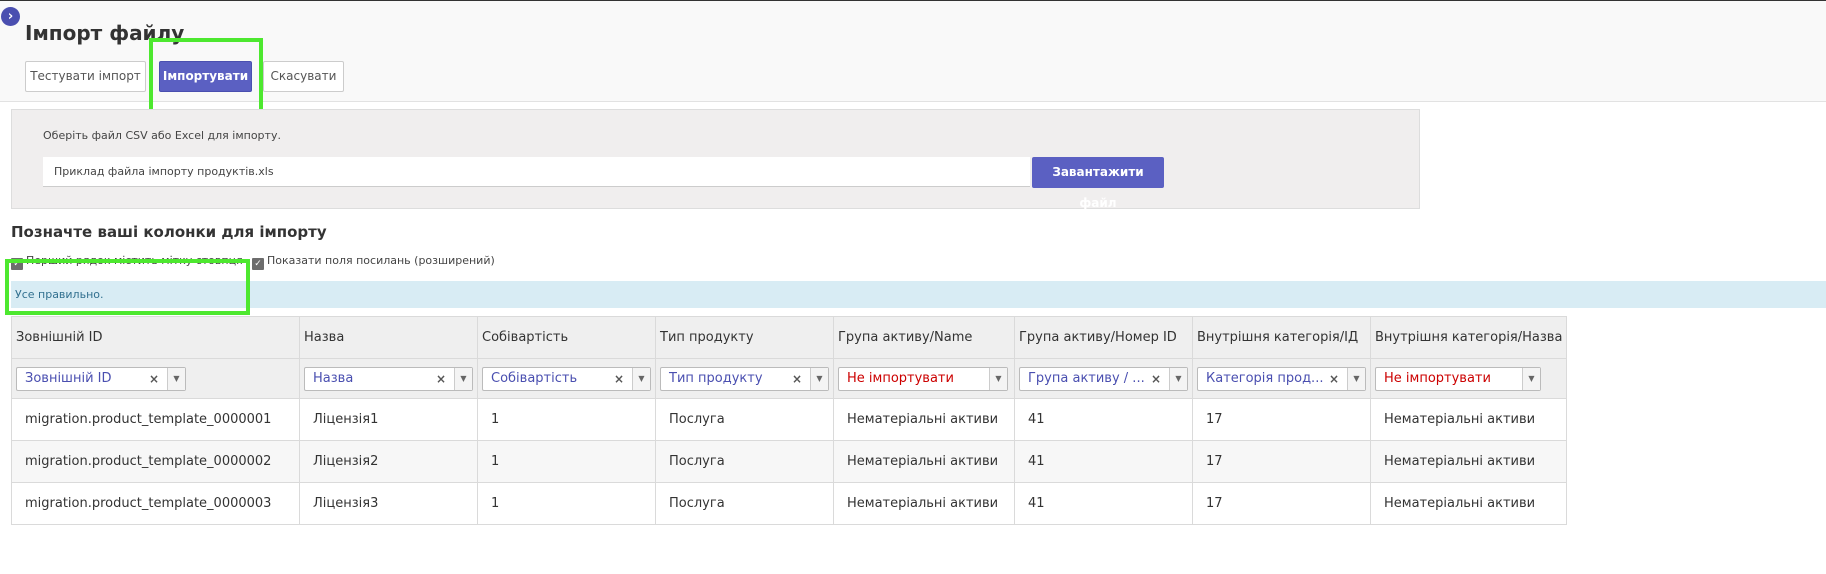 The height and width of the screenshot is (574, 1826). Describe the element at coordinates (1468, 337) in the screenshot. I see `column-header: Внутрішня категорія/Назва` at that location.